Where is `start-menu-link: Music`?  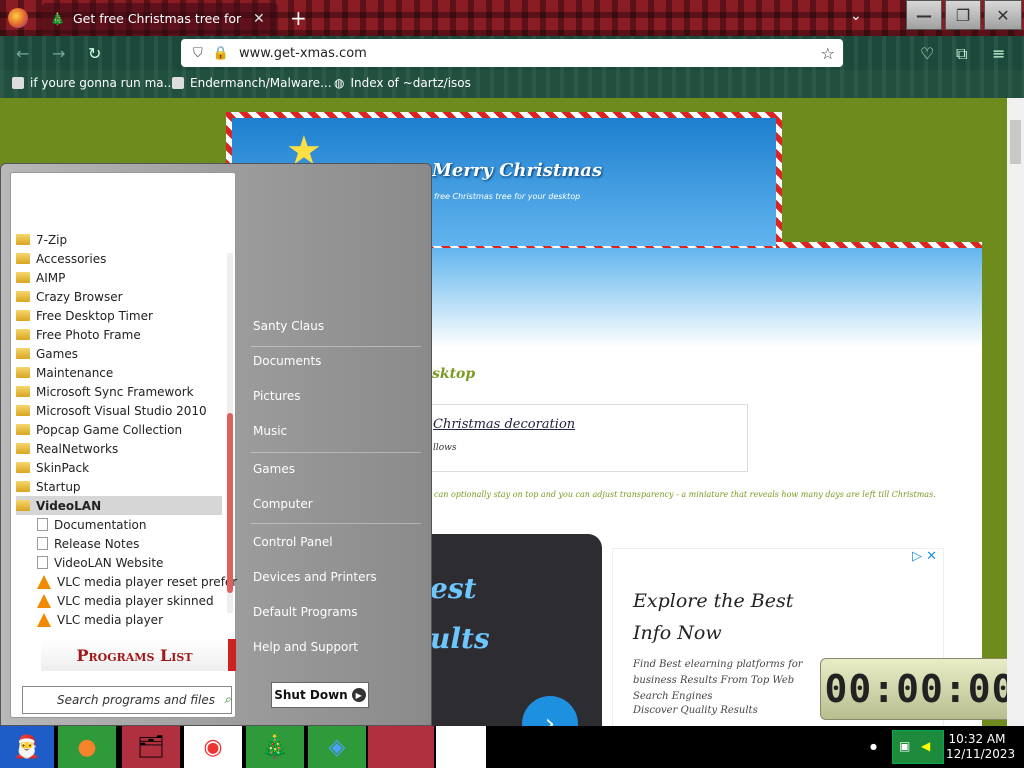 start-menu-link: Music is located at coordinates (270, 431).